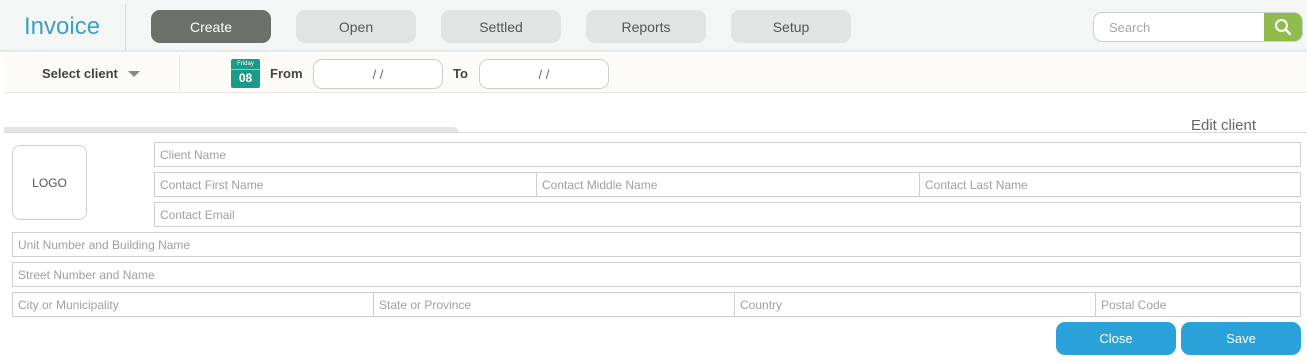 The width and height of the screenshot is (1307, 363). Describe the element at coordinates (501, 26) in the screenshot. I see `nav-settled-button: Settled` at that location.